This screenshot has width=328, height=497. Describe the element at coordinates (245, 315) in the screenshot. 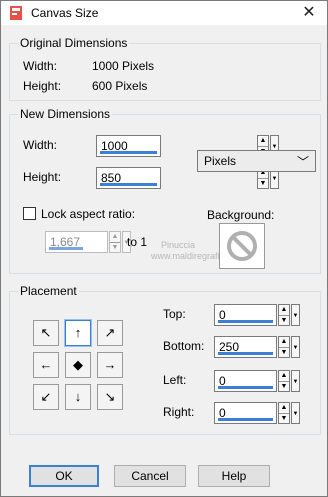

I see `top-input: 0` at that location.